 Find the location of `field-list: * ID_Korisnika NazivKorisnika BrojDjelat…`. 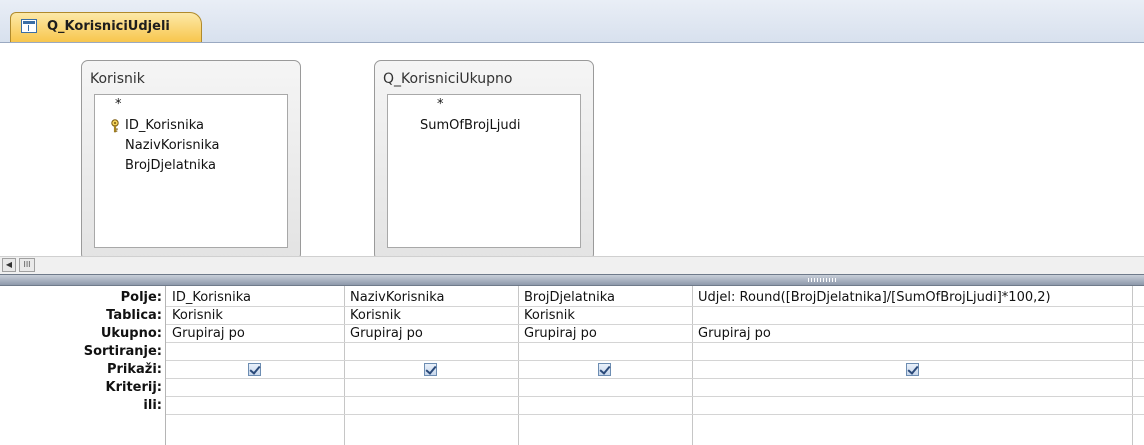

field-list: * ID_Korisnika NazivKorisnika BrojDjelat… is located at coordinates (191, 171).